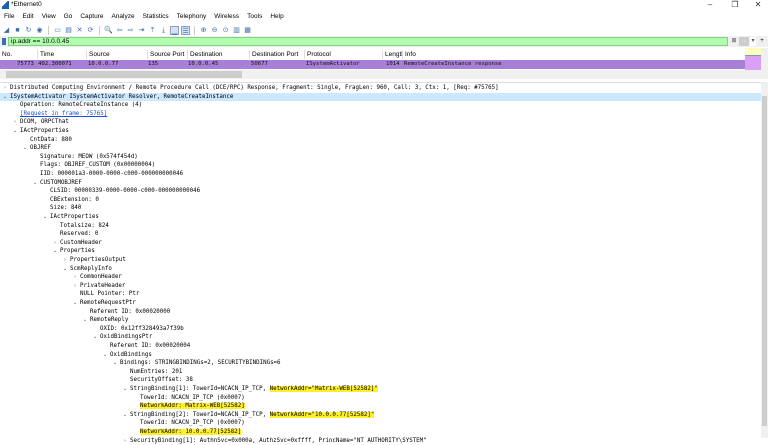 This screenshot has height=445, width=768. What do you see at coordinates (344, 54) in the screenshot?
I see `column-protocol: Protocol` at bounding box center [344, 54].